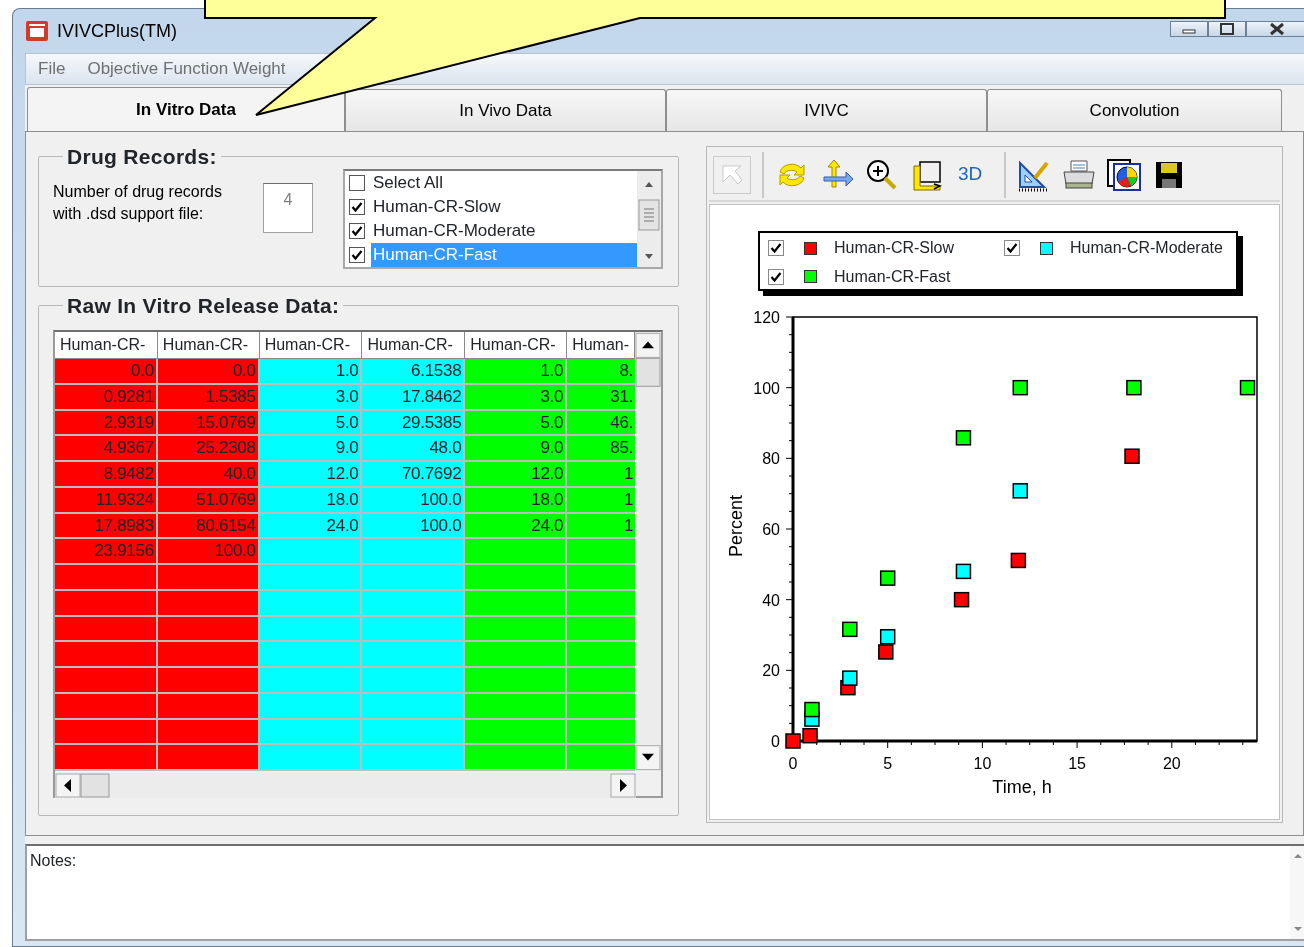 The height and width of the screenshot is (947, 1304). Describe the element at coordinates (766, 388) in the screenshot. I see `tick-label: 100` at that location.